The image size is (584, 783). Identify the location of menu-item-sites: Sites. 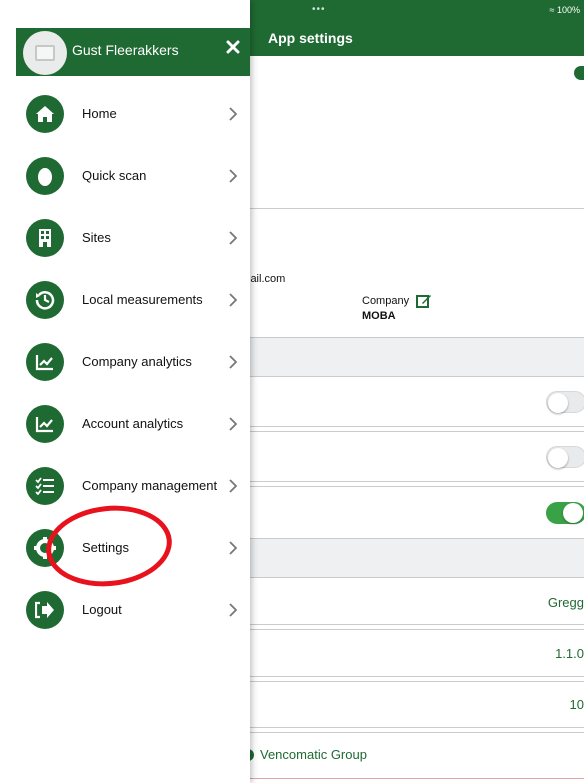
(125, 238).